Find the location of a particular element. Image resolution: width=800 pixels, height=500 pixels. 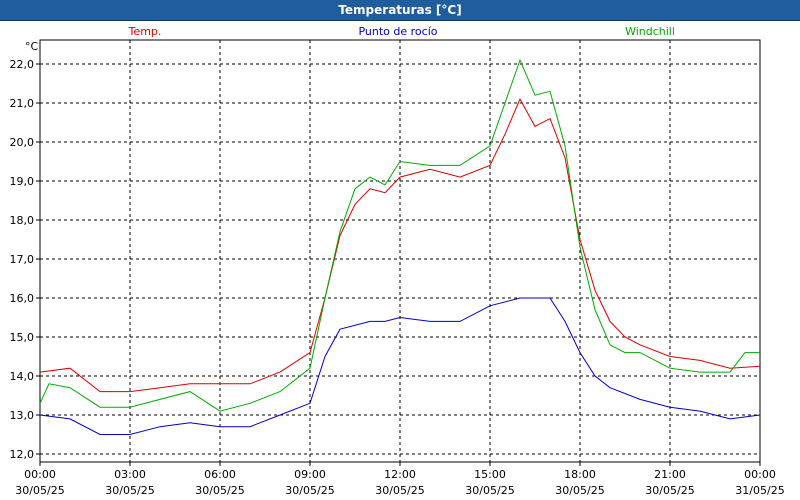

y-tick-label: 14,0 is located at coordinates (22, 376).